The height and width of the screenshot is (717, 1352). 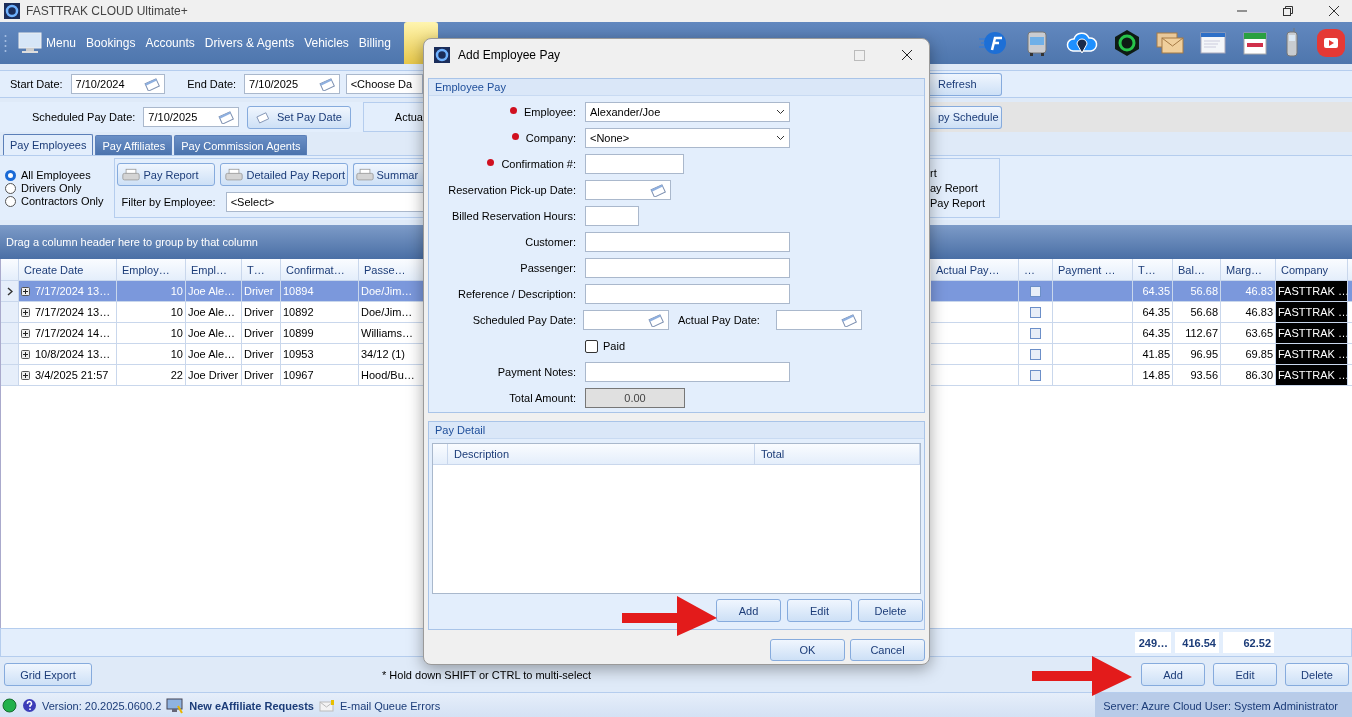 I want to click on start-date-field: 7/10/2024, so click(x=118, y=84).